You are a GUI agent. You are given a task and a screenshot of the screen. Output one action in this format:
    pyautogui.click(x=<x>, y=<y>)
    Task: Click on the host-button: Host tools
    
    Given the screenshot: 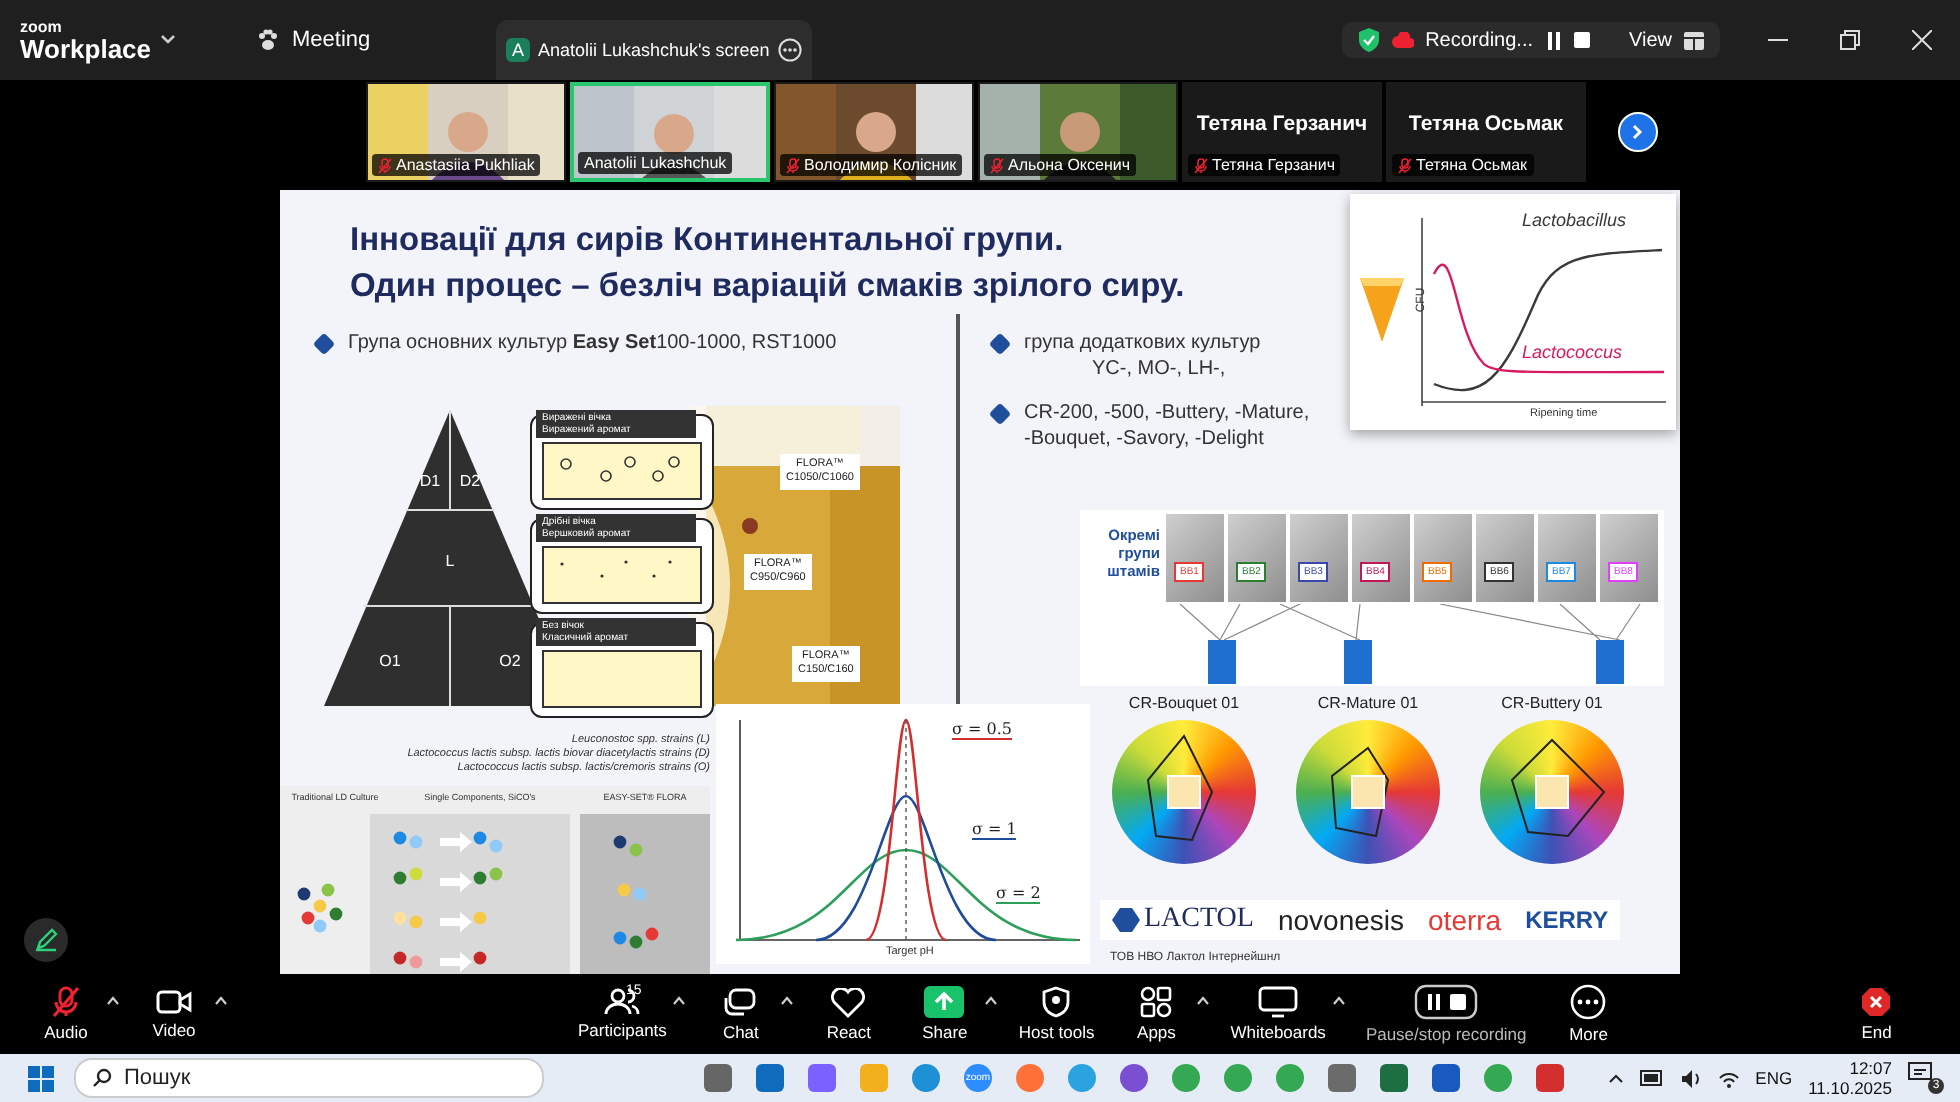 What is the action you would take?
    pyautogui.click(x=1056, y=1014)
    